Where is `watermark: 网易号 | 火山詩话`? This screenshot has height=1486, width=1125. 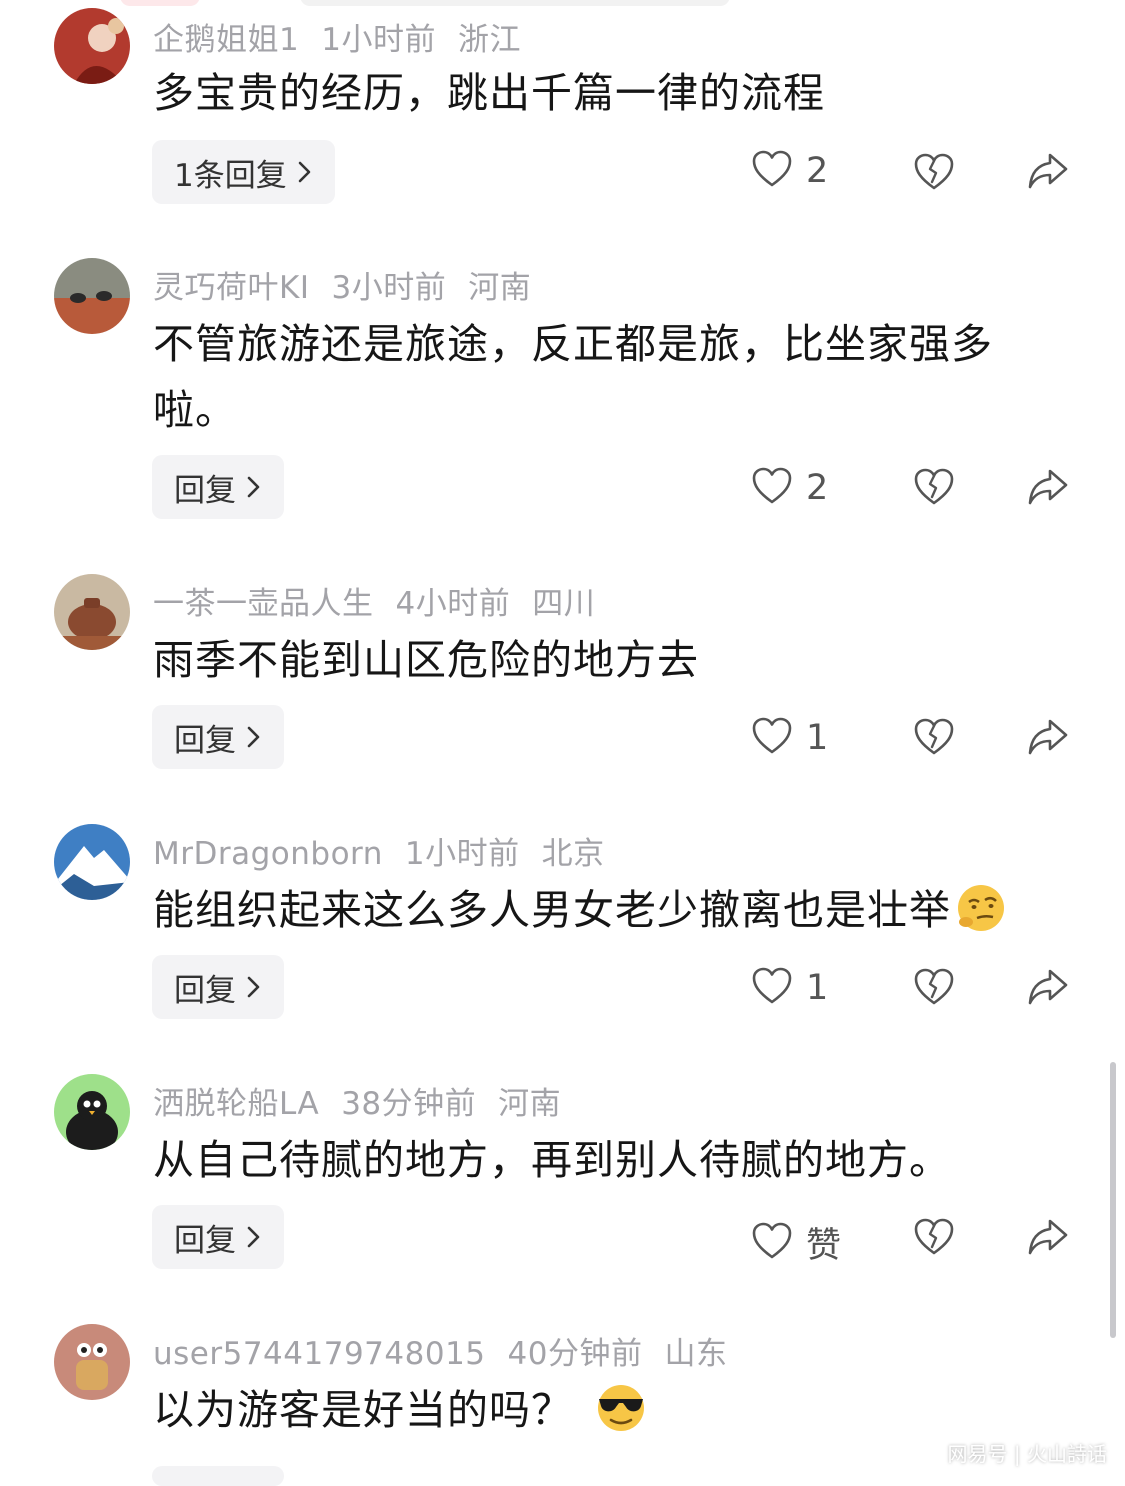 watermark: 网易号 | 火山詩话 is located at coordinates (1027, 1454).